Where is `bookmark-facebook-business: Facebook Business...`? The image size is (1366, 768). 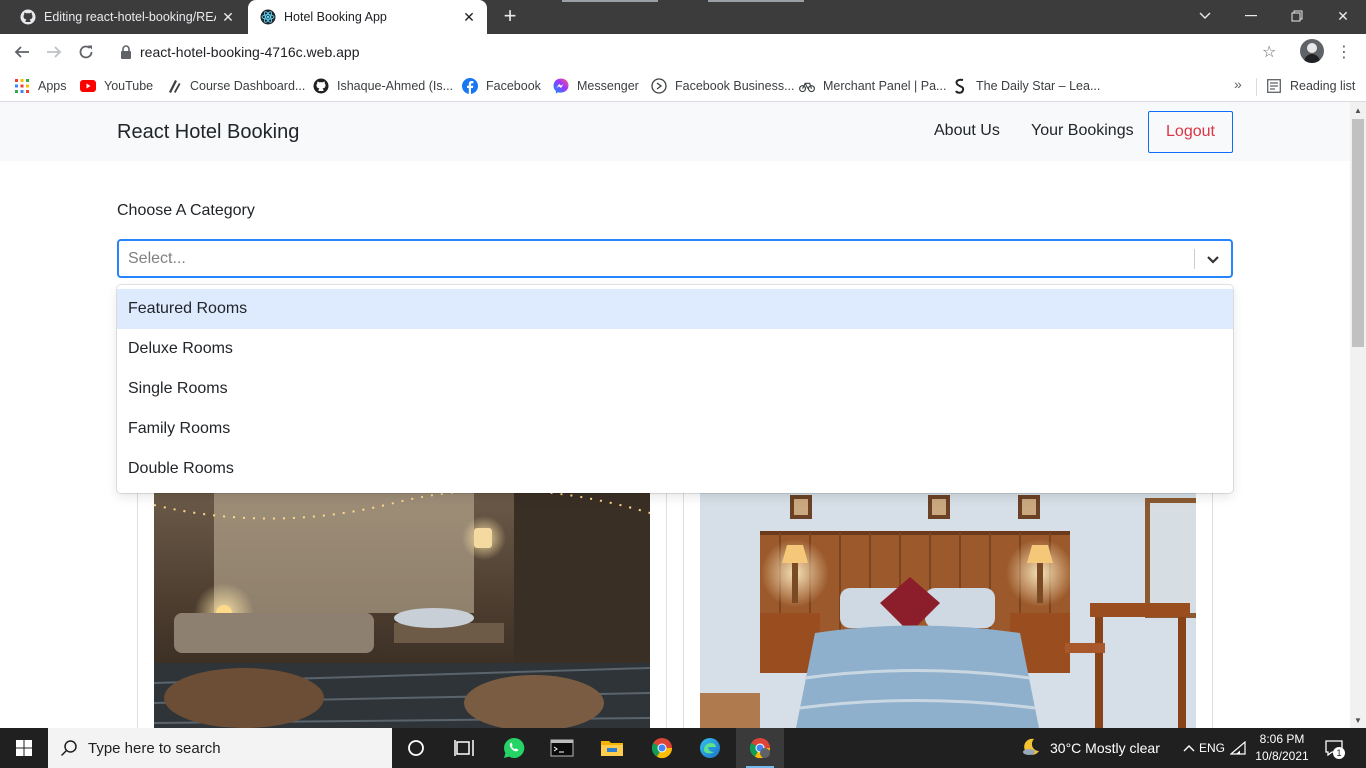
bookmark-facebook-business: Facebook Business... is located at coordinates (723, 86).